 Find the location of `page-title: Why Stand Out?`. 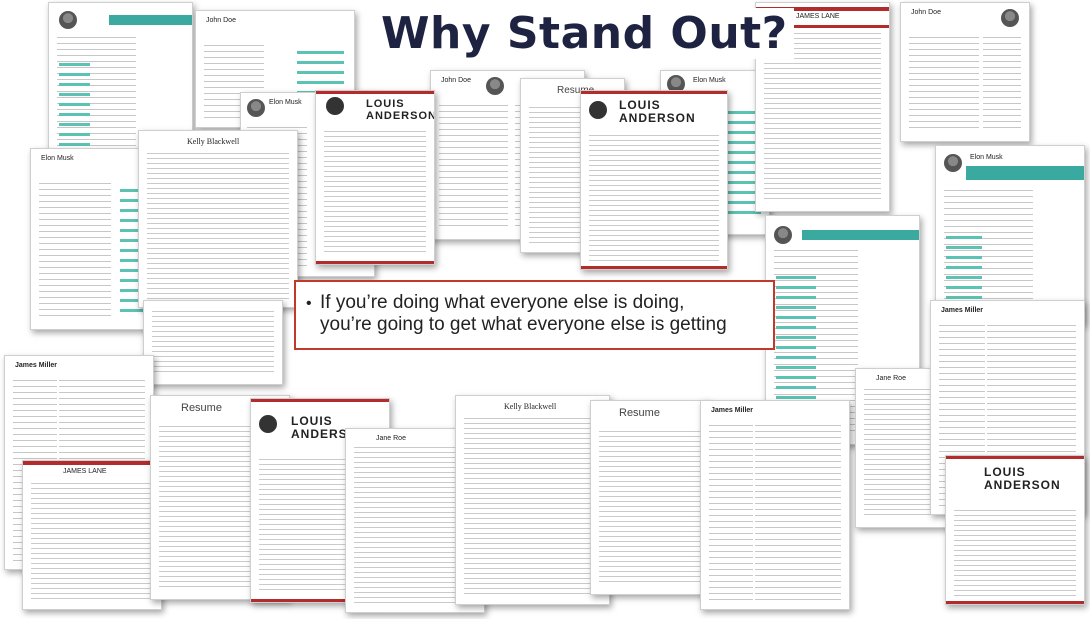

page-title: Why Stand Out? is located at coordinates (584, 33).